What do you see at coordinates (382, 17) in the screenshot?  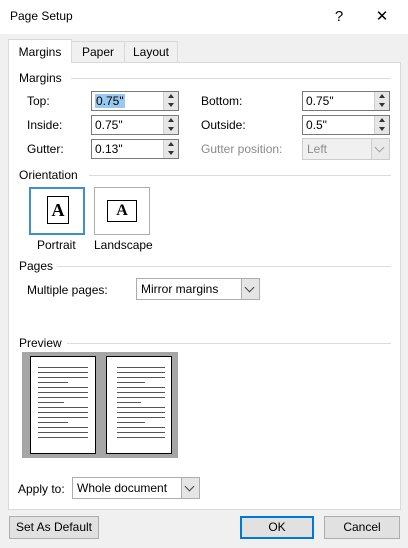 I see `close-icon: ✕` at bounding box center [382, 17].